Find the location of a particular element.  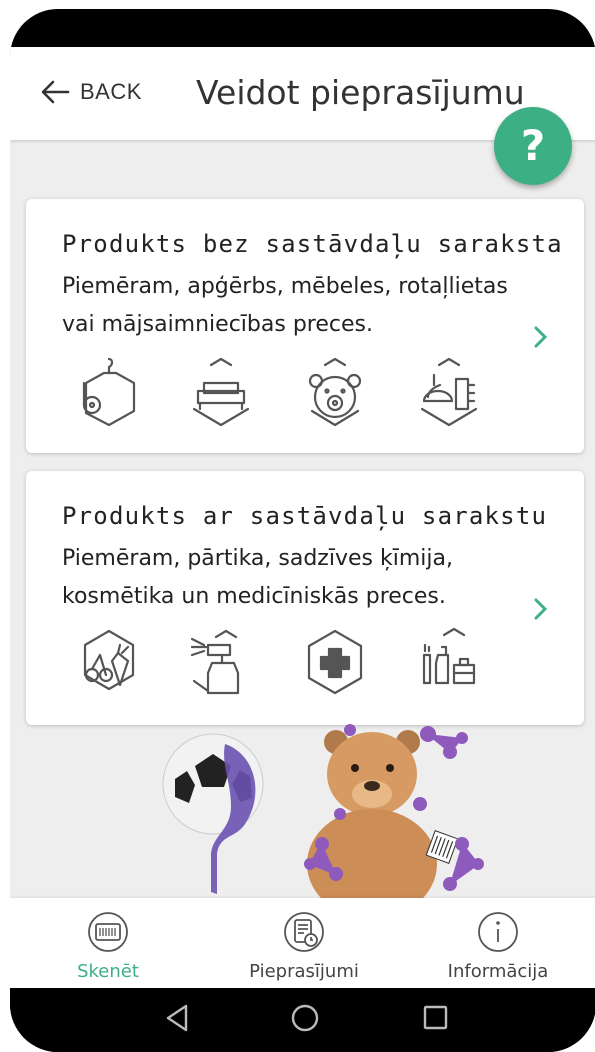

cleaning-icon is located at coordinates (449, 392).